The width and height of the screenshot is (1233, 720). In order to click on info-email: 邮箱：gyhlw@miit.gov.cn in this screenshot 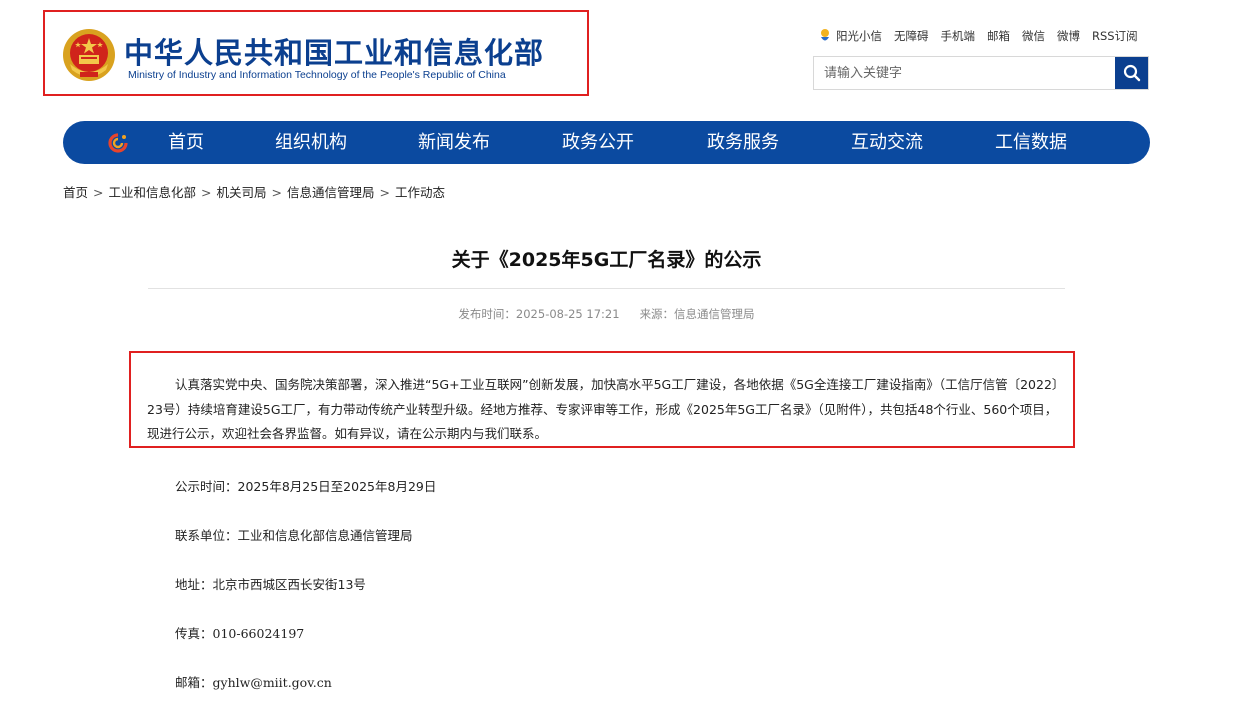, I will do `click(253, 681)`.